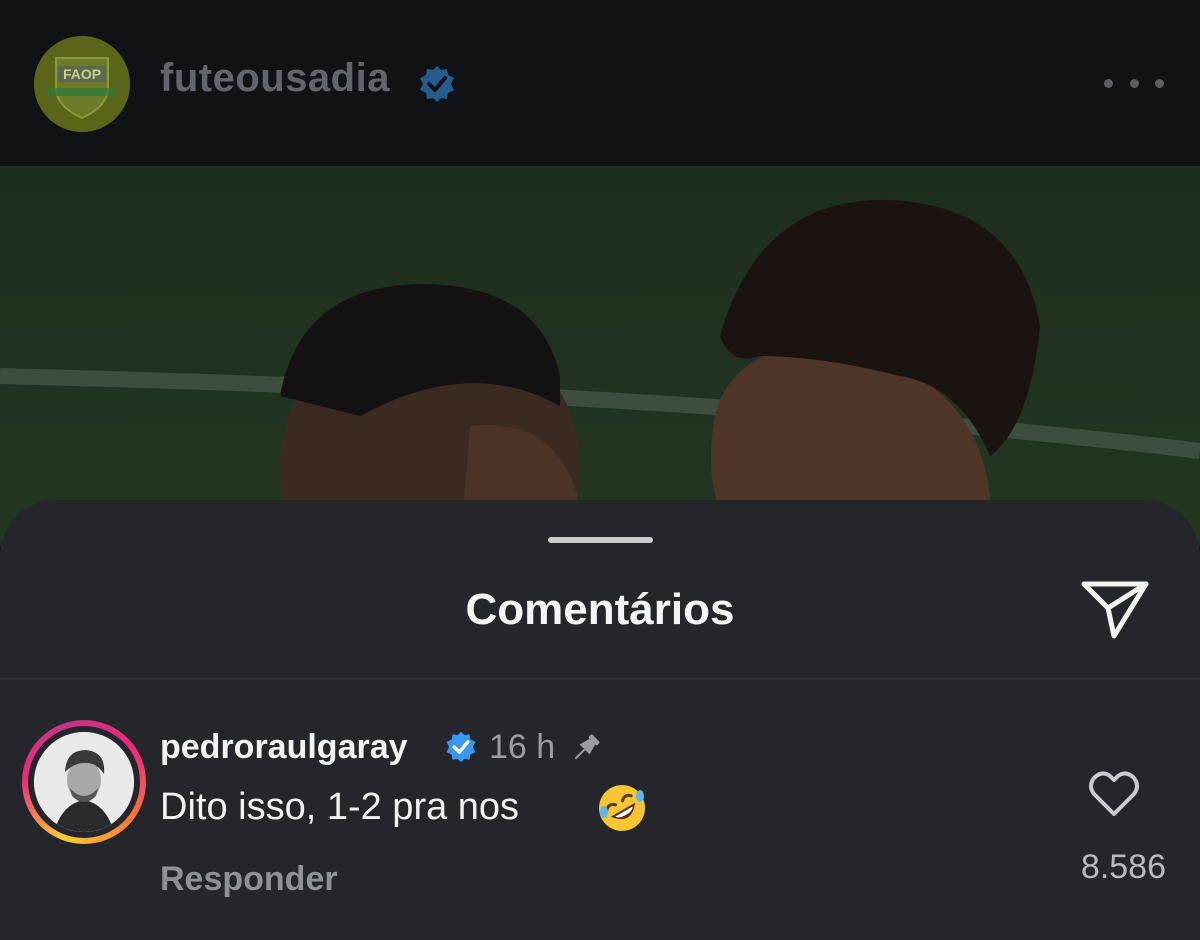  I want to click on like-count: 8.586, so click(1123, 867).